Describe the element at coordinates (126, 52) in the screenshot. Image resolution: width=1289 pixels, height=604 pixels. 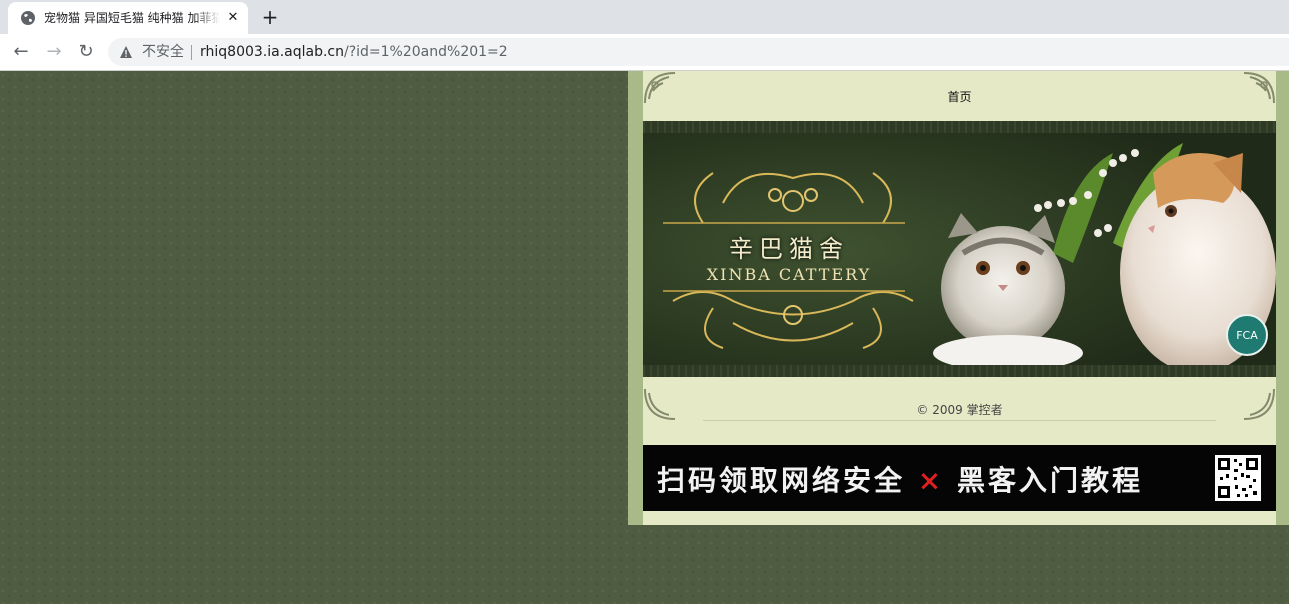
I see `warning-icon` at that location.